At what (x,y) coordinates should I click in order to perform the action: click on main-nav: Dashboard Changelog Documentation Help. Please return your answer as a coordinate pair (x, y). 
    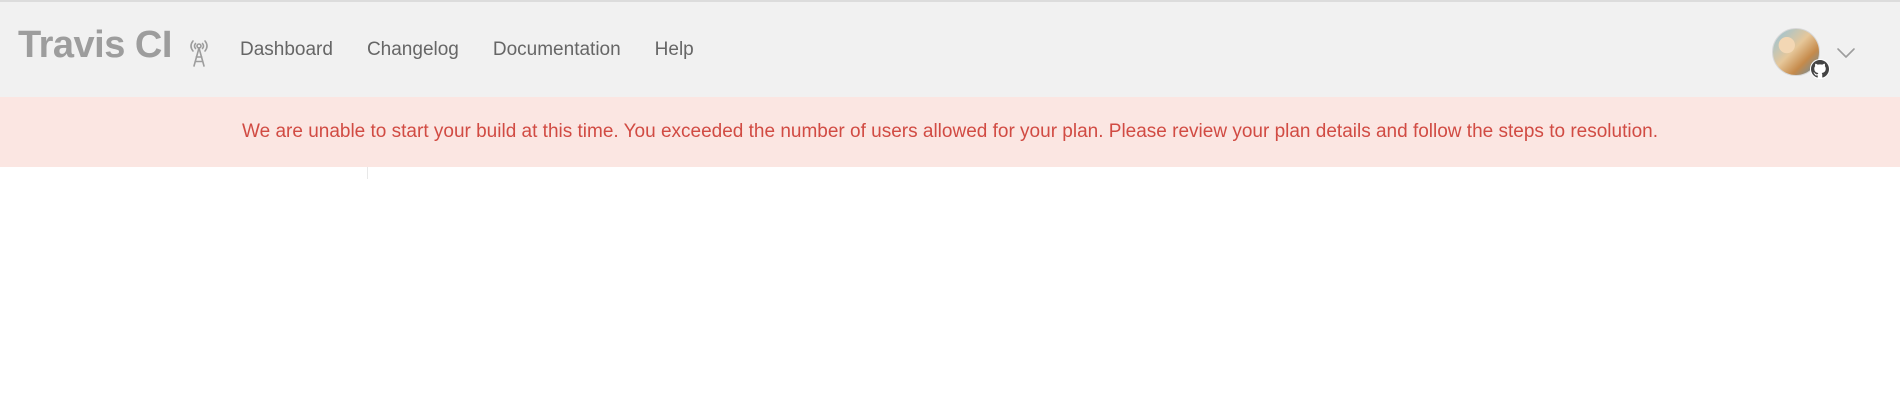
    Looking at the image, I should click on (467, 49).